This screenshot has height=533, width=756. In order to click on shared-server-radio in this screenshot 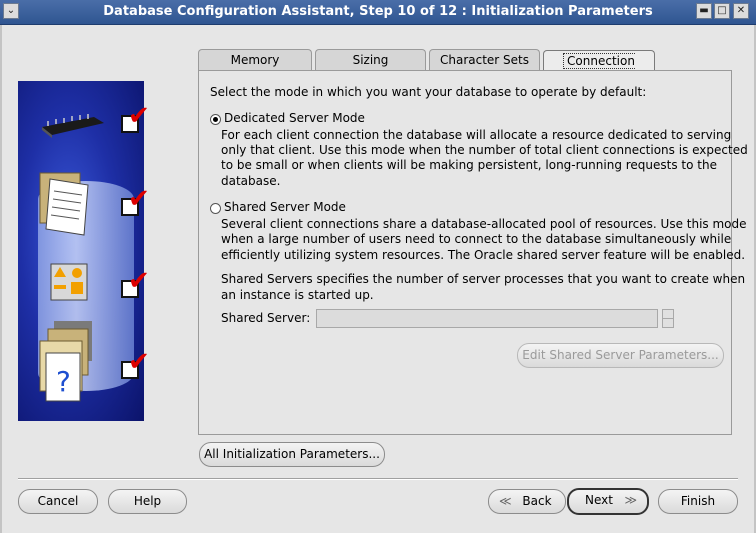, I will do `click(215, 208)`.